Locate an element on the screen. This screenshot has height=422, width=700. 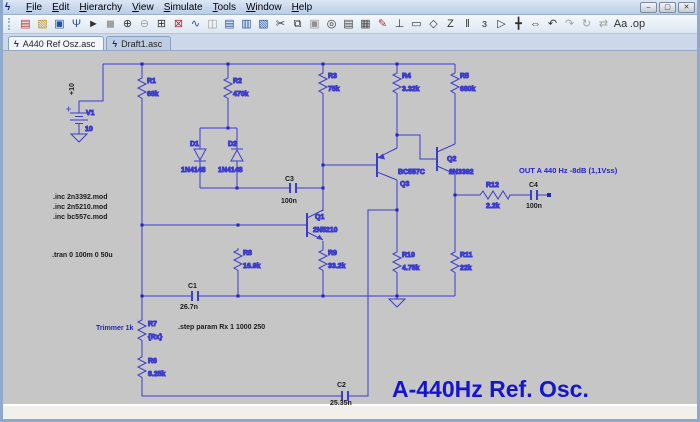
find-icon: ◎ is located at coordinates (331, 24).